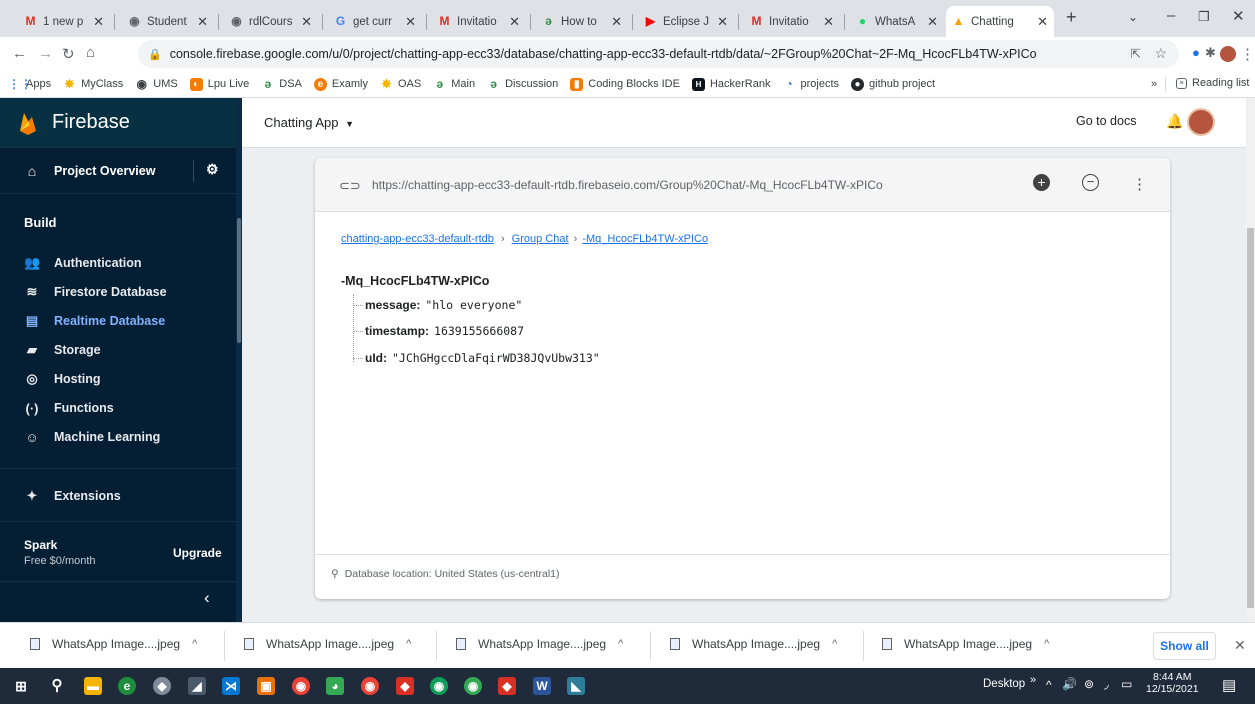 The image size is (1255, 704). I want to click on battery-icon: ▭, so click(1126, 684).